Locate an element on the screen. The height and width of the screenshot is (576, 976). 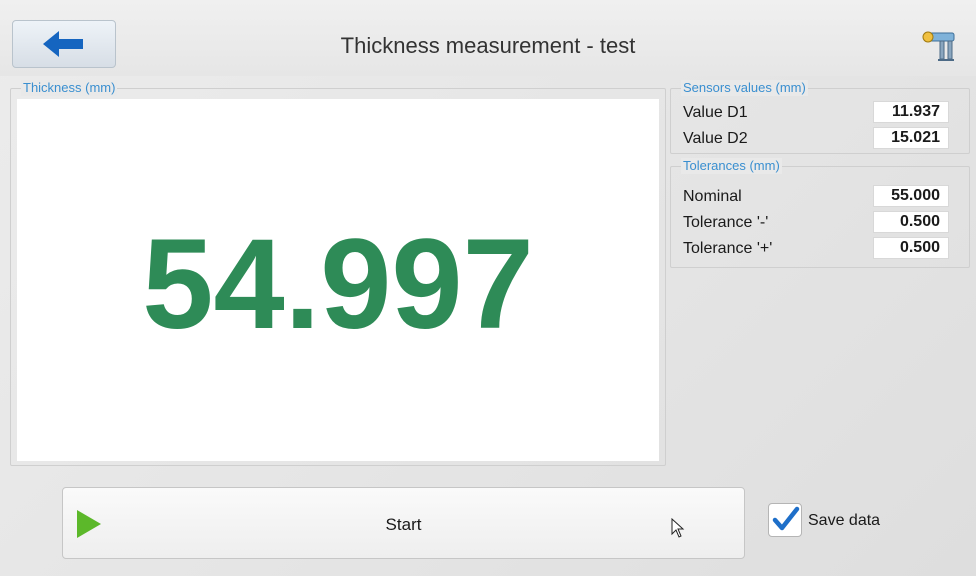
tolerance-row-nominal: Nominal 55.000 is located at coordinates (820, 197).